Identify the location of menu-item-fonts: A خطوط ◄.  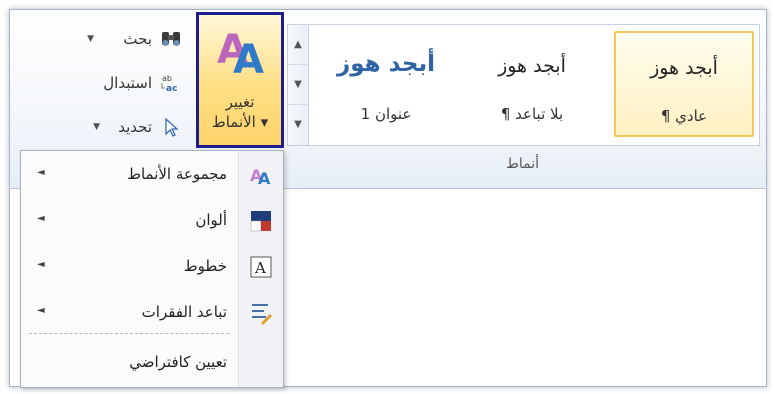
(152, 267).